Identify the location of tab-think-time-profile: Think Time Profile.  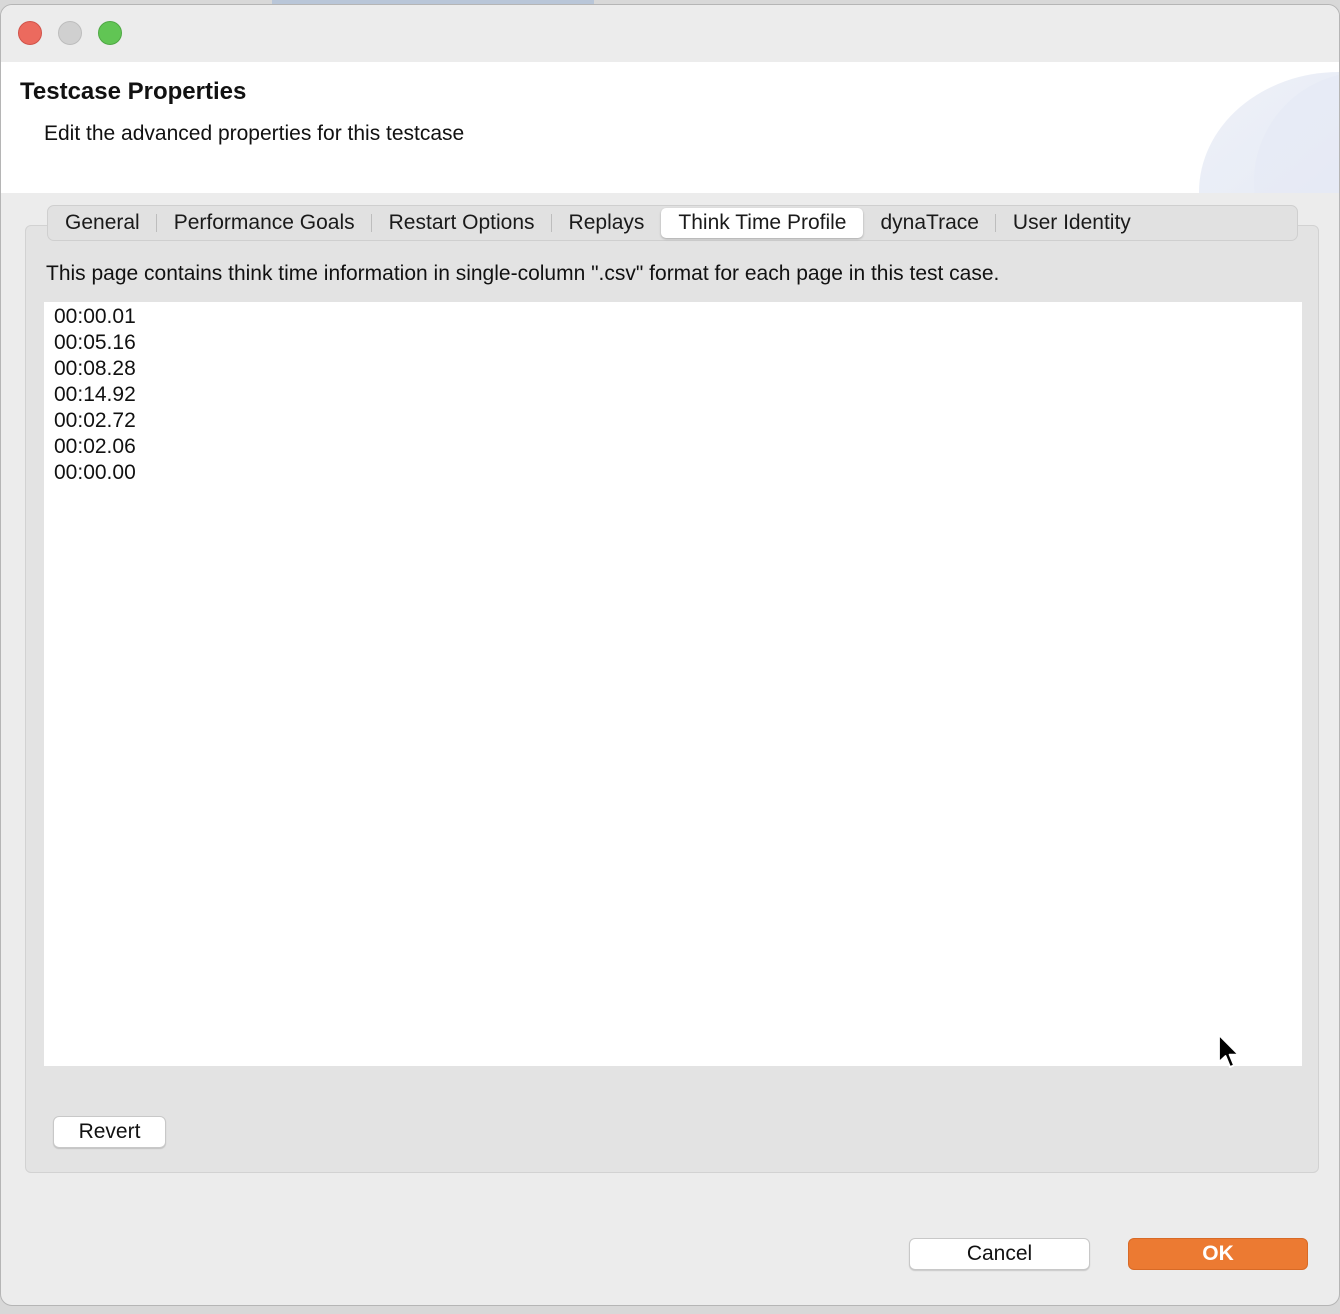
(762, 223).